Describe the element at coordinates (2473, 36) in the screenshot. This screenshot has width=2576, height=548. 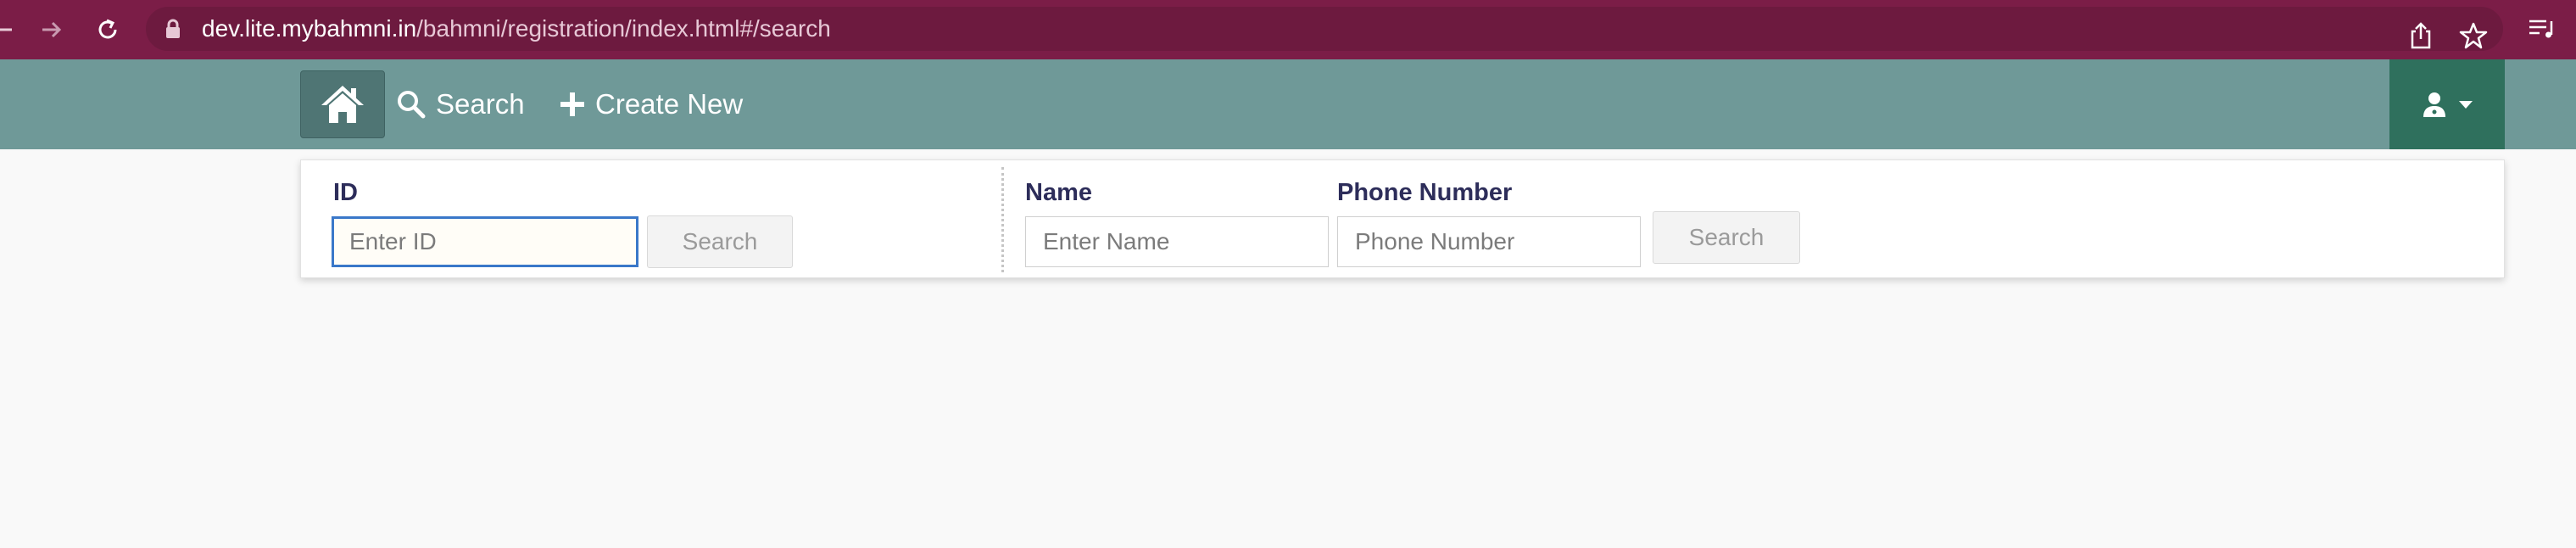
I see `star-icon` at that location.